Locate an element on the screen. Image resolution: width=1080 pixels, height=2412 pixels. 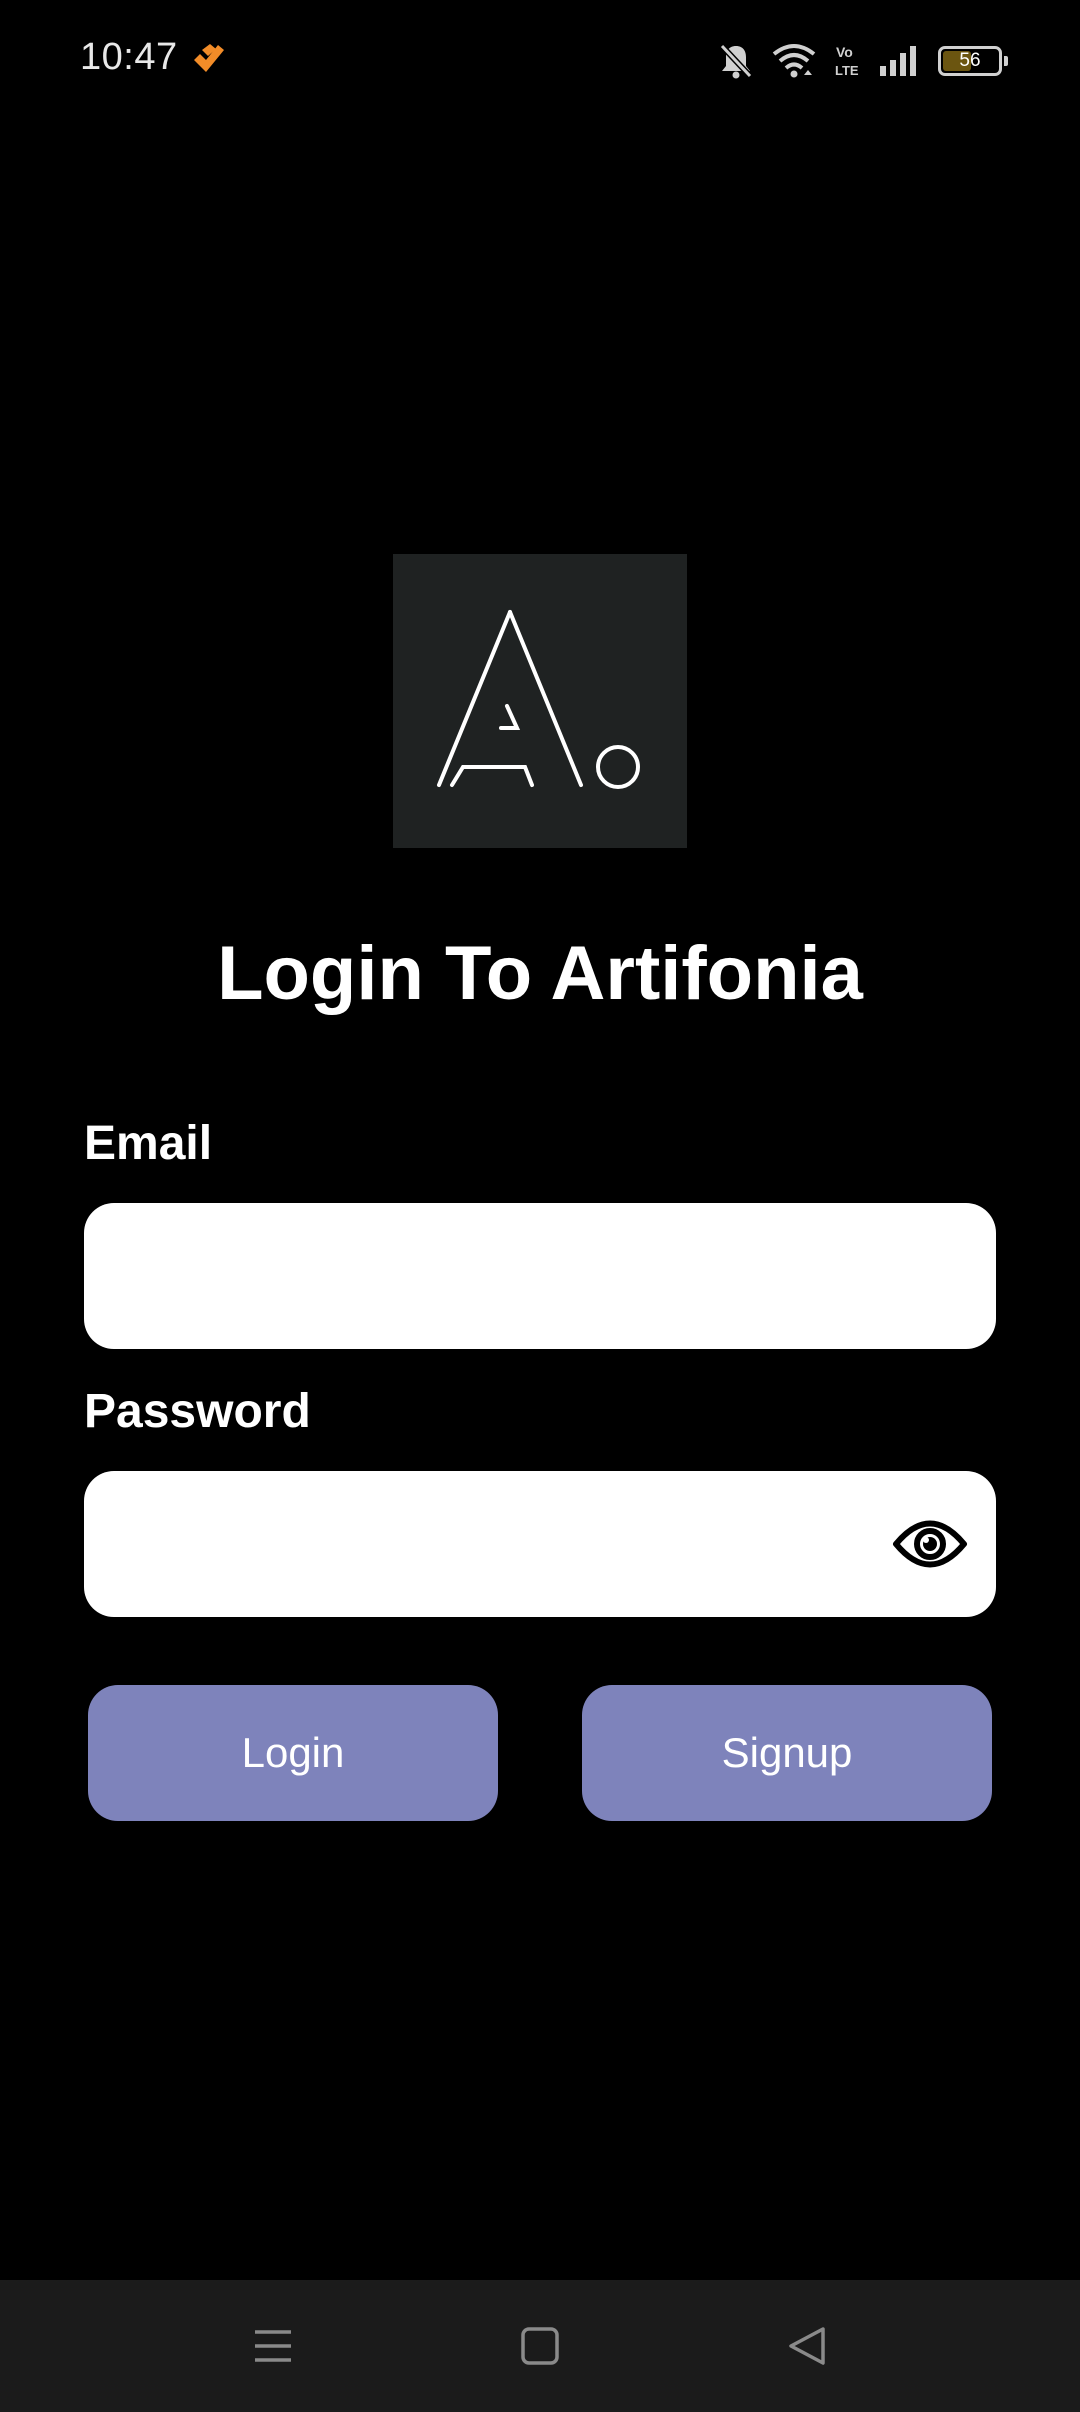
signal-icon is located at coordinates (899, 61).